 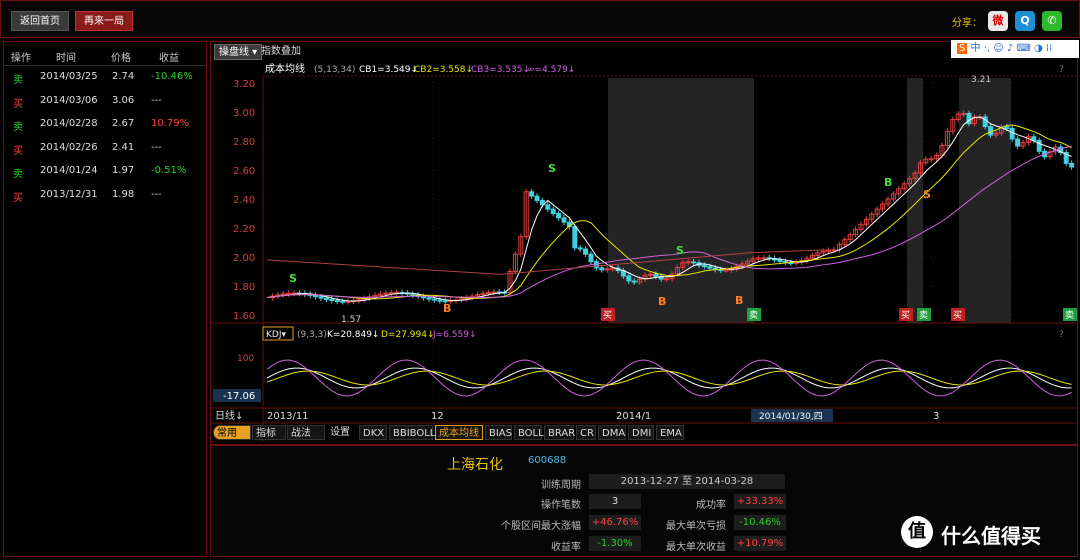 I want to click on trade-row: 卖 2014/03/25 2.74 -10.46%, so click(x=104, y=78).